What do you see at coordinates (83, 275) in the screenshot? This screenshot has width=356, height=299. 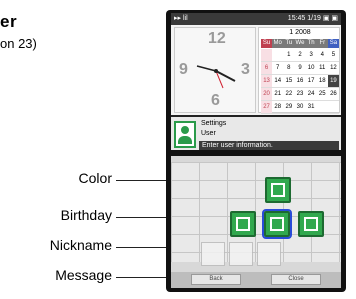 I see `callout-message: Message` at bounding box center [83, 275].